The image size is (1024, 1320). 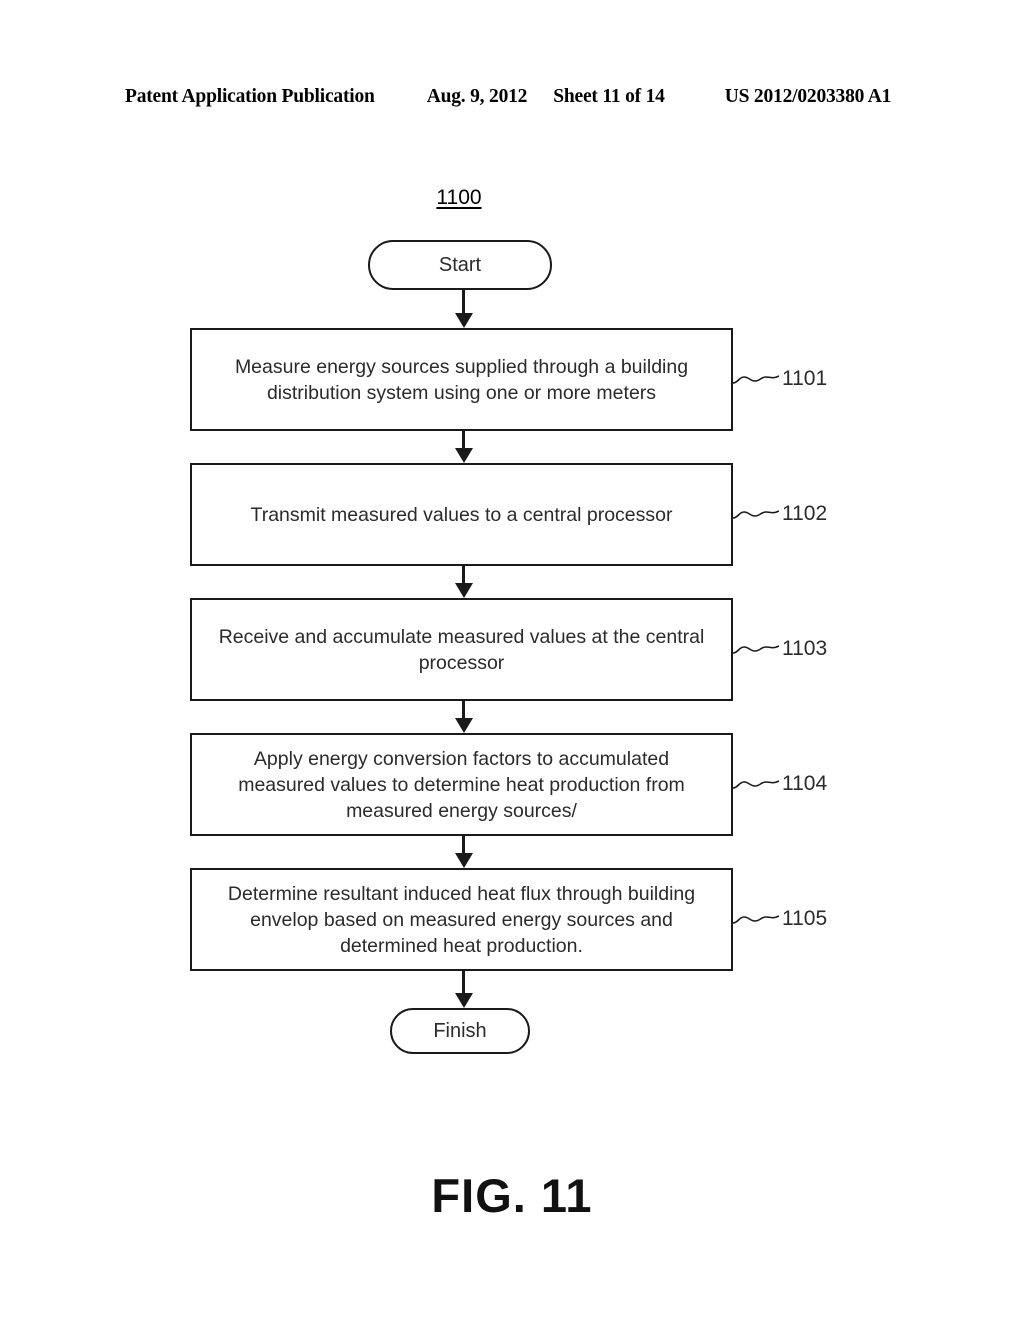 I want to click on callout-1102: 1102, so click(x=780, y=514).